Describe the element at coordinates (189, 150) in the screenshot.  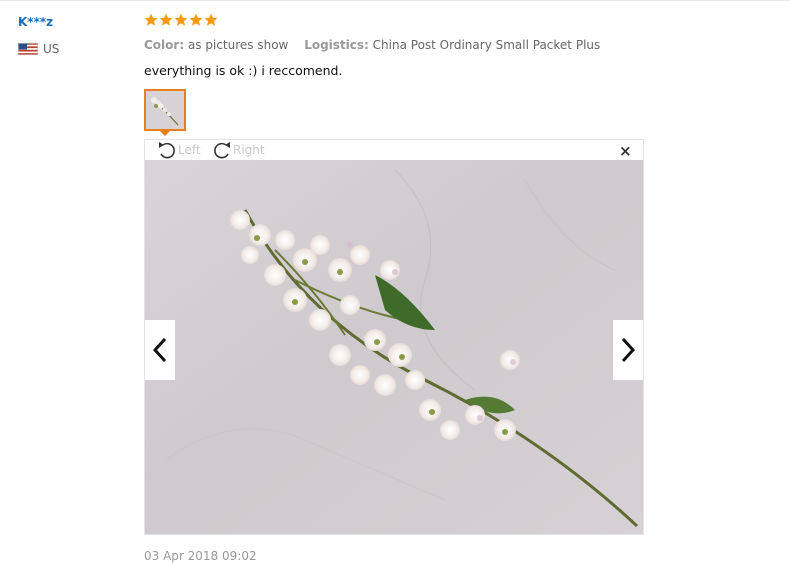
I see `rotate-left-label: Left` at that location.